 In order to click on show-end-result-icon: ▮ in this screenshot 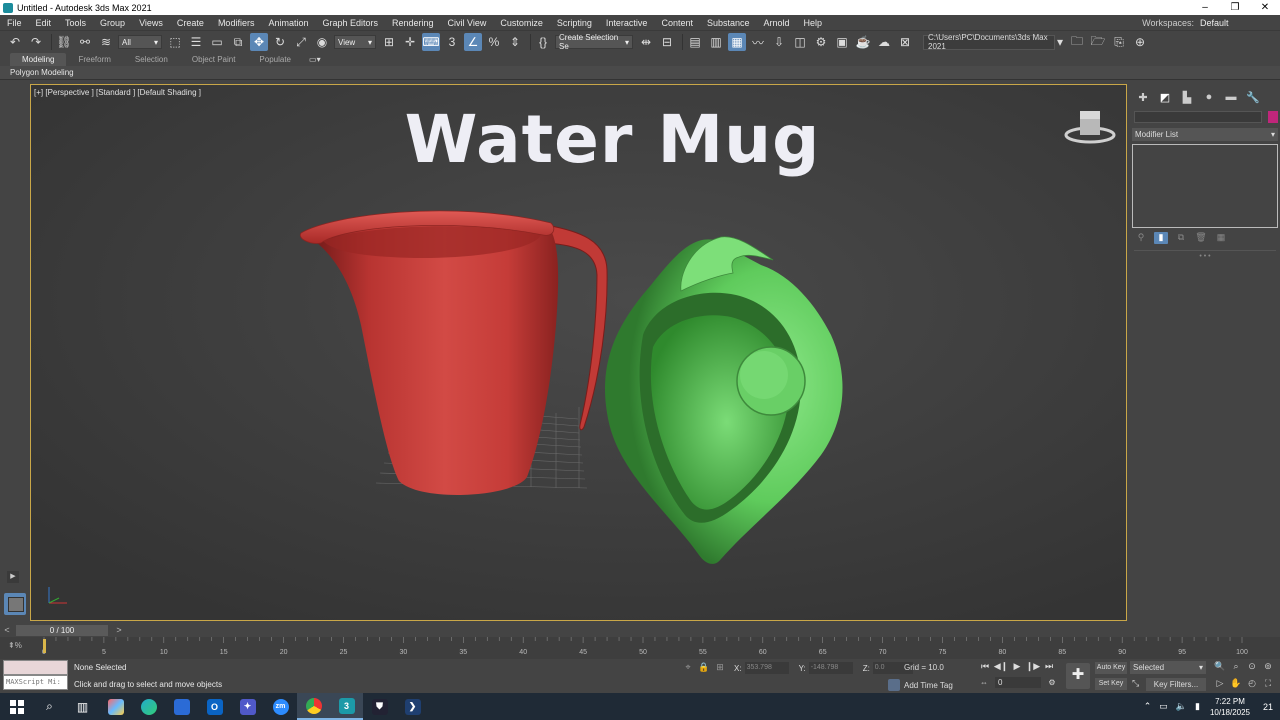, I will do `click(1161, 238)`.